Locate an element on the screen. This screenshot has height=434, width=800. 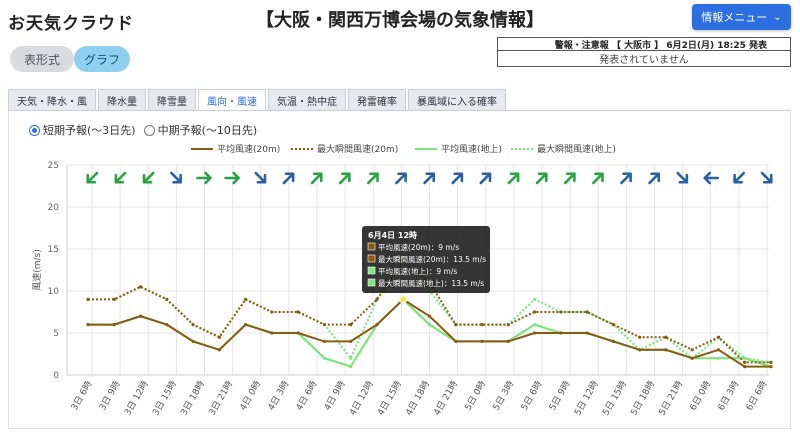
x-tick-label: 4日 21時 is located at coordinates (446, 398).